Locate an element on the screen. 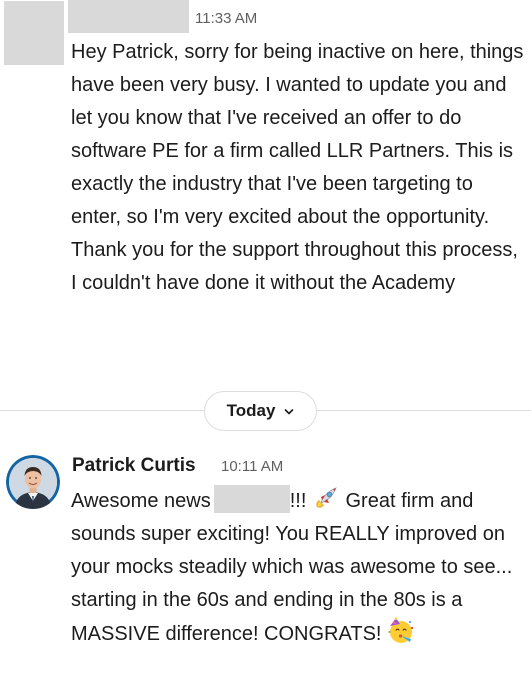 The height and width of the screenshot is (696, 531). redacted-avatar is located at coordinates (34, 33).